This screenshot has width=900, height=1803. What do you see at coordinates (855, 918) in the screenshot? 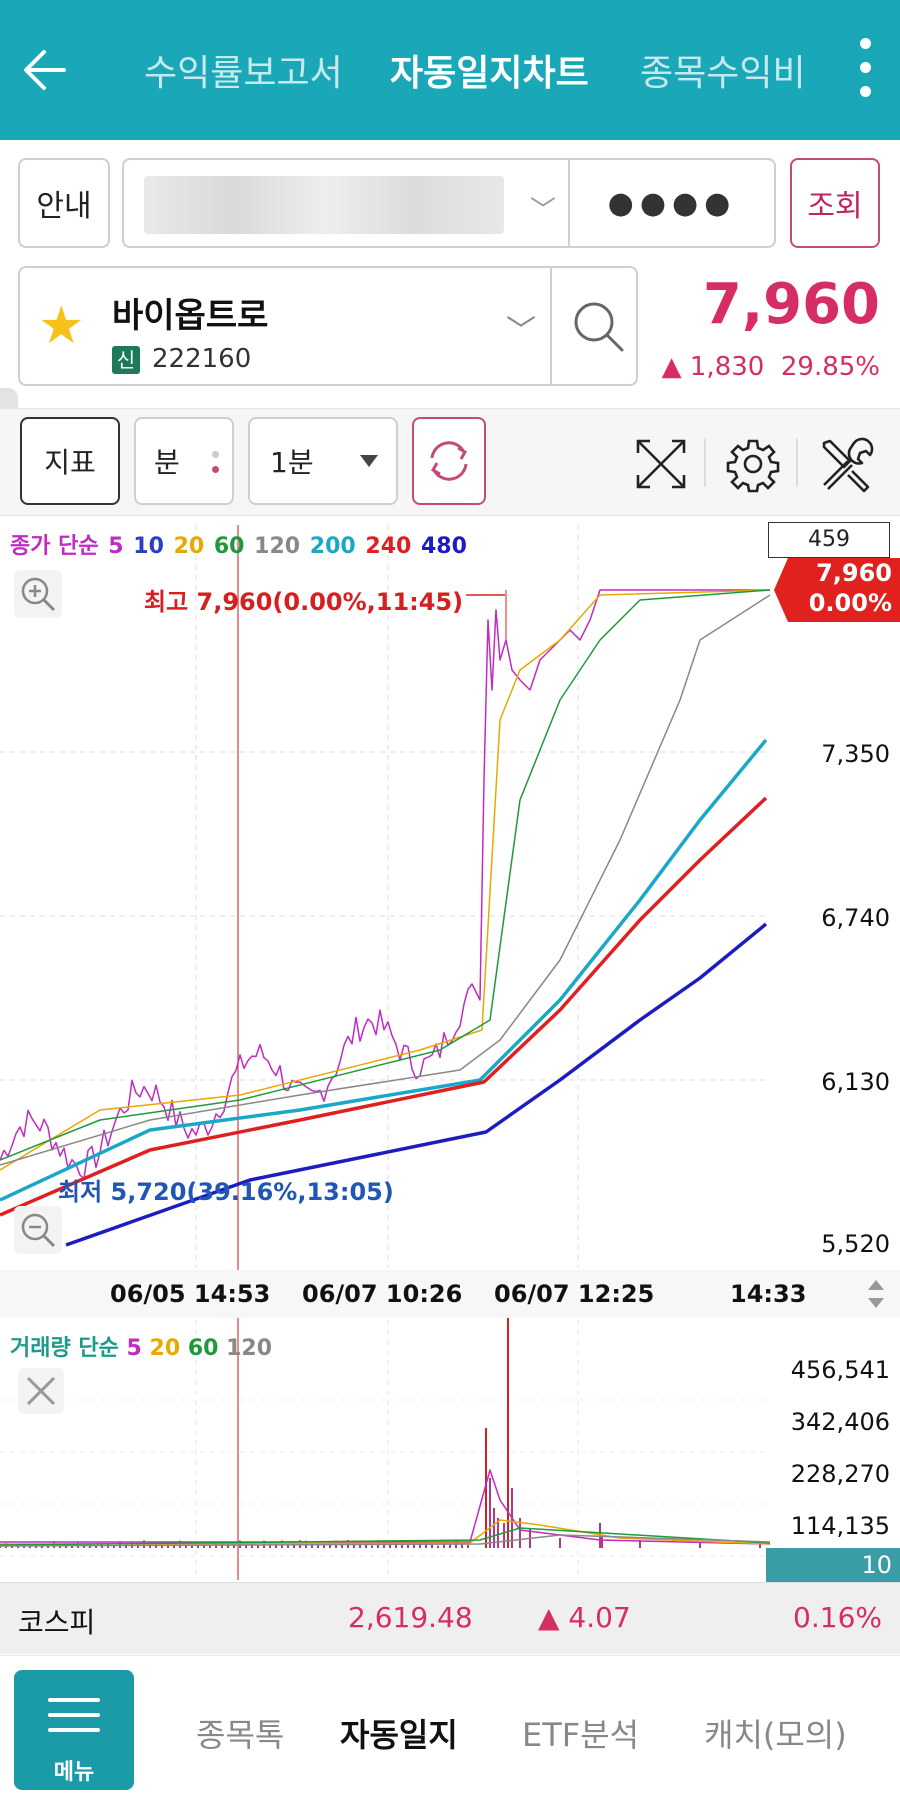
I see `y-tick-label: 6,740` at bounding box center [855, 918].